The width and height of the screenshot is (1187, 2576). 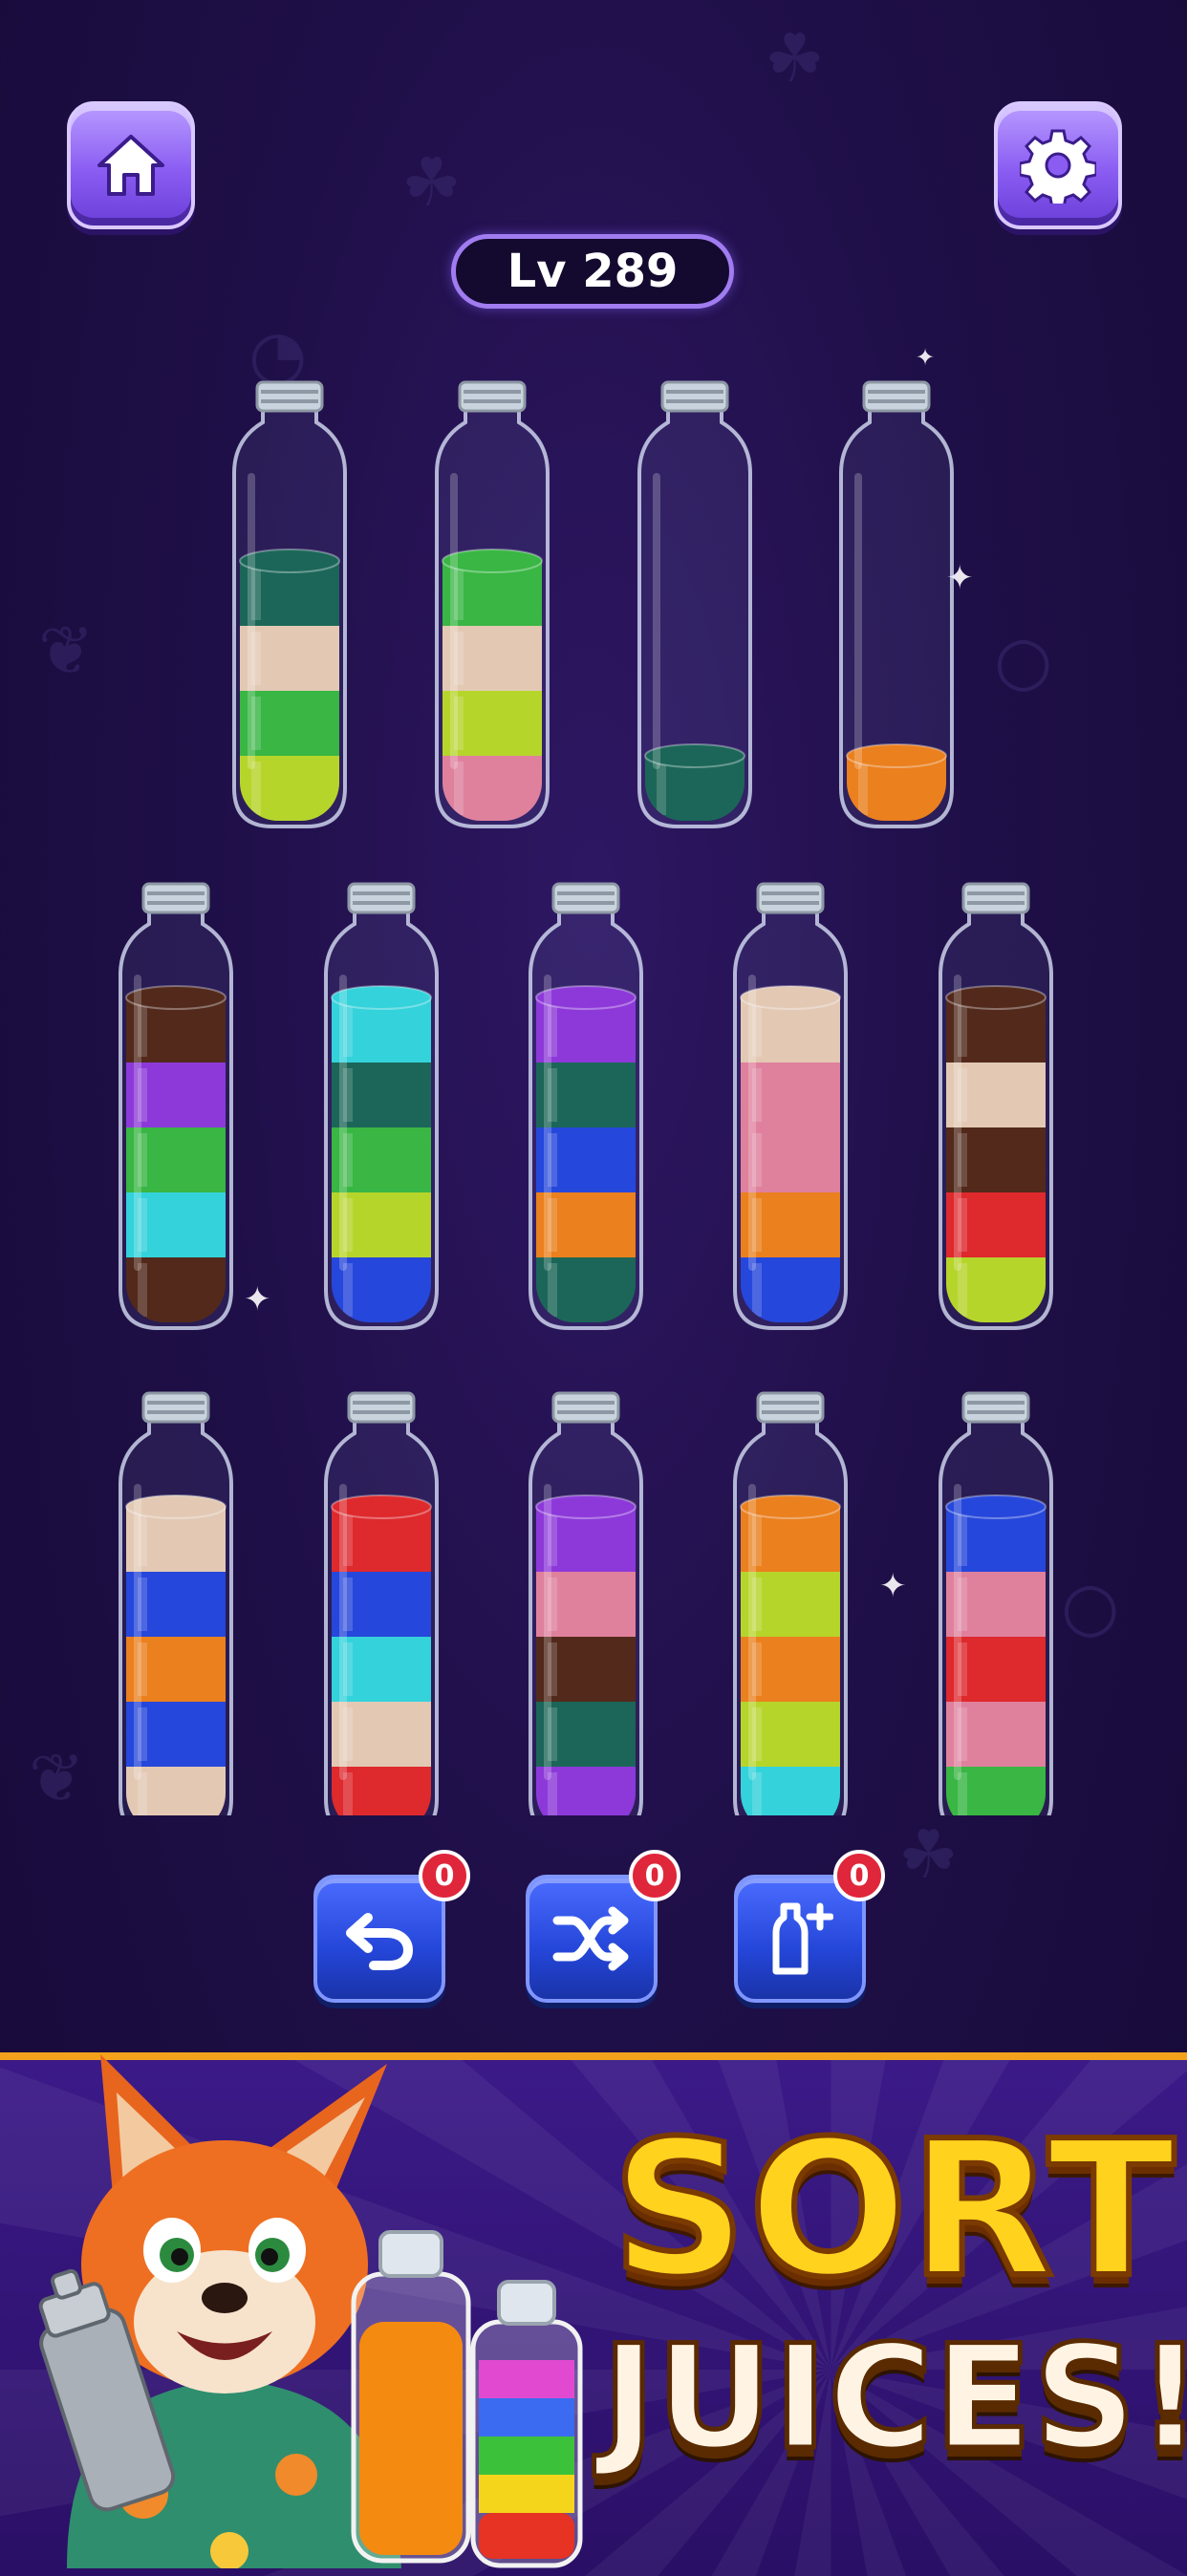 I want to click on banner-title-sort: SORT, so click(x=893, y=2210).